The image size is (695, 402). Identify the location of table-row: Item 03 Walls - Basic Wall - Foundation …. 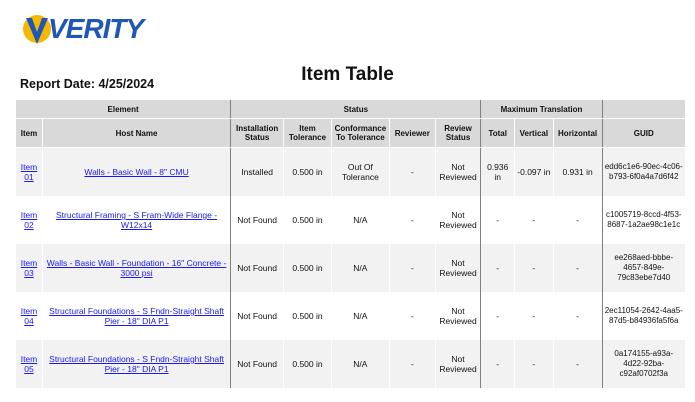
(351, 268).